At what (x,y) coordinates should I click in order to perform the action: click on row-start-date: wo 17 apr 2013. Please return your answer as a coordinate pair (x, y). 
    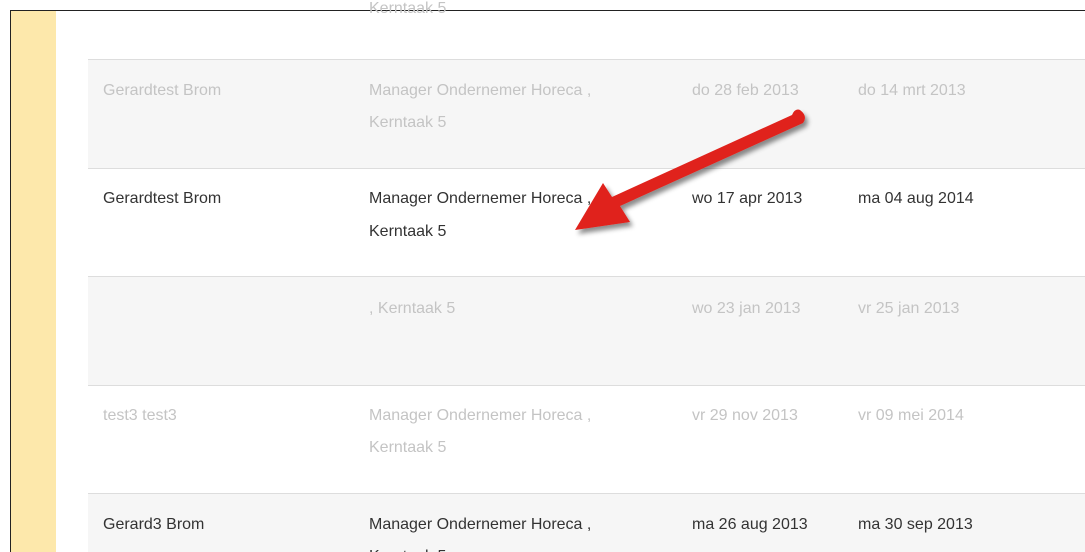
    Looking at the image, I should click on (747, 198).